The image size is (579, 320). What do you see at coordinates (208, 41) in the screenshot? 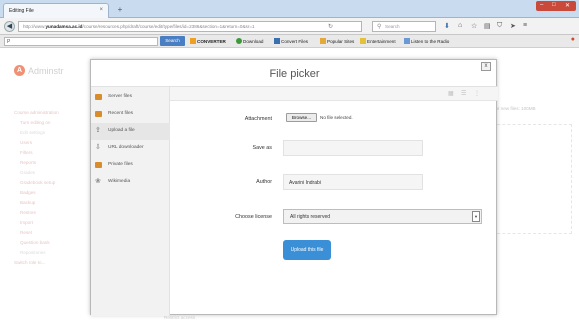
I see `bookmark-converter: CONVERTER` at bounding box center [208, 41].